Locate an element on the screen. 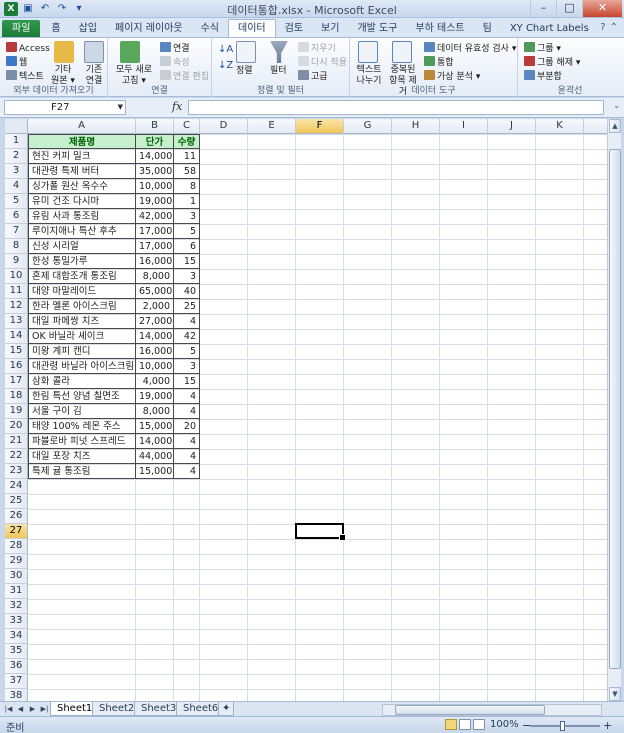  zoom-slider-knob is located at coordinates (562, 726).